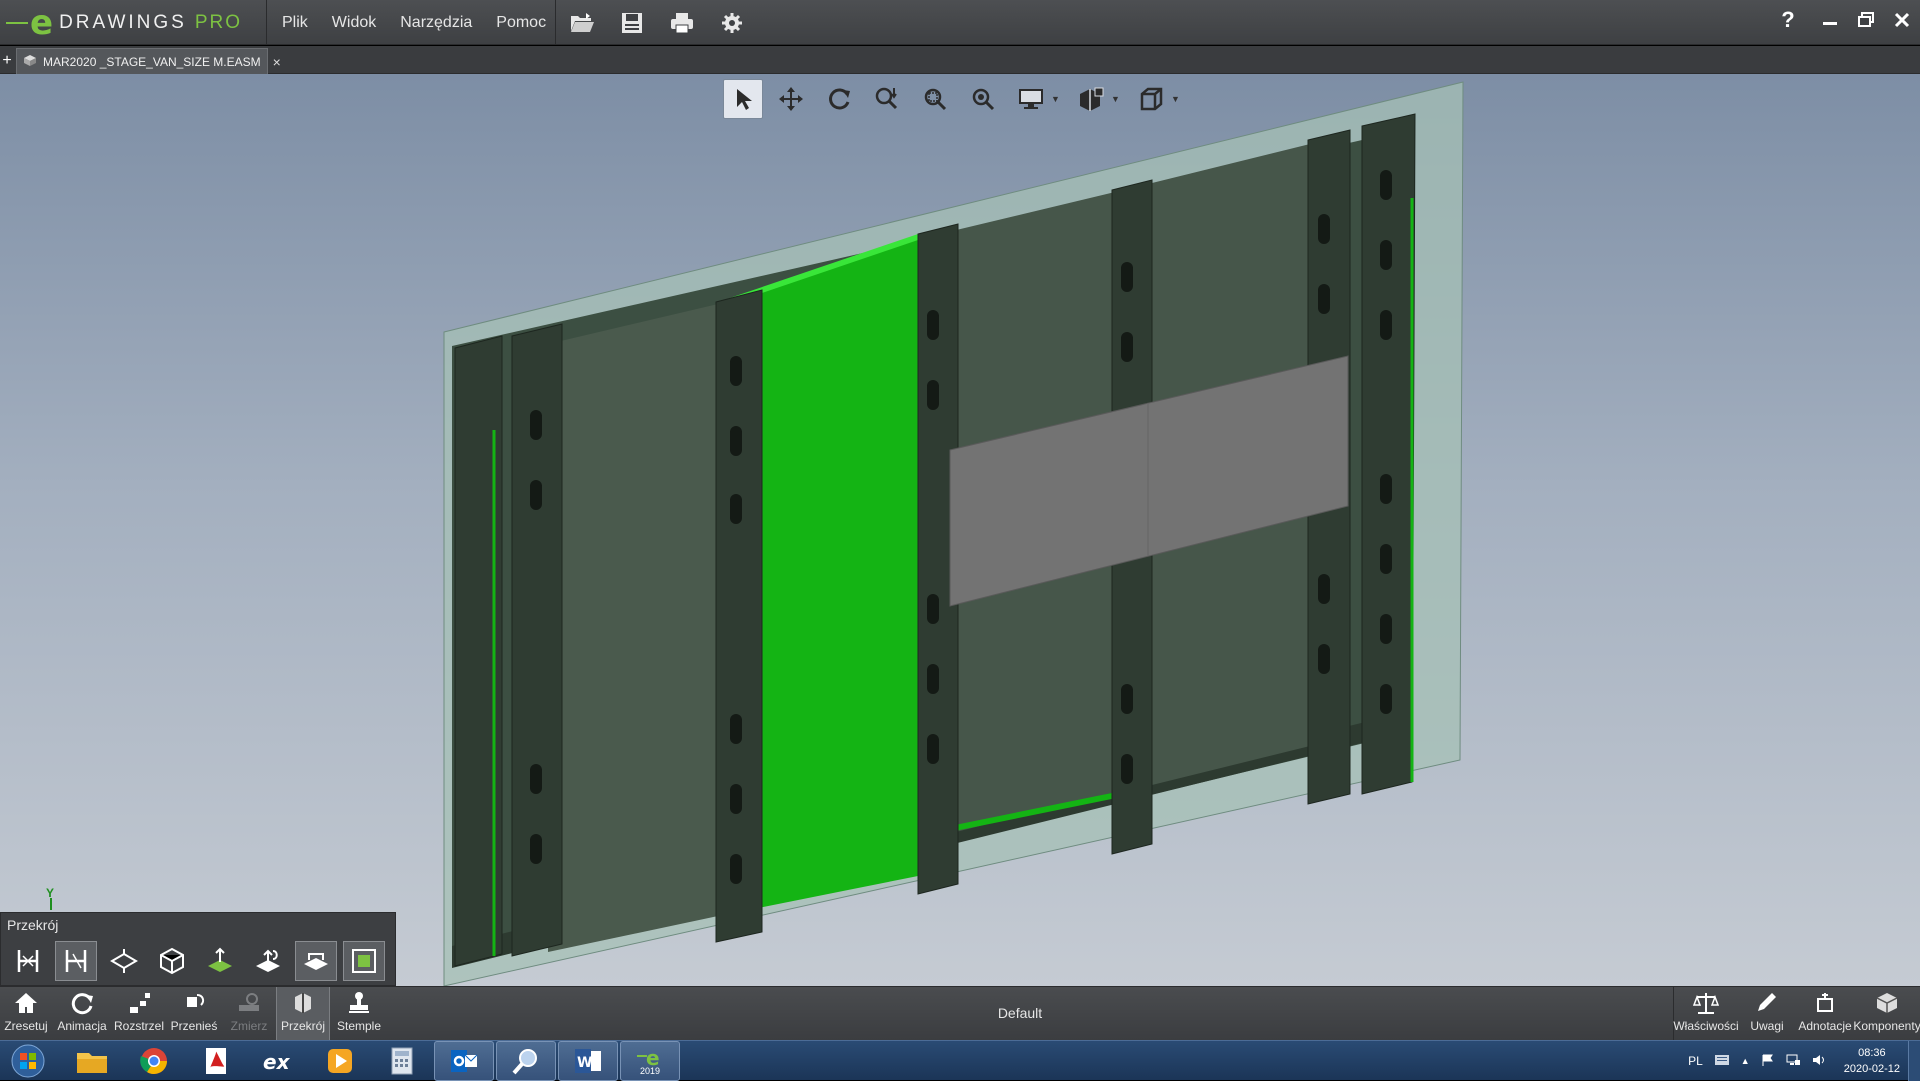 This screenshot has height=1081, width=1920. I want to click on annotations-button: Adnotacje, so click(1825, 1014).